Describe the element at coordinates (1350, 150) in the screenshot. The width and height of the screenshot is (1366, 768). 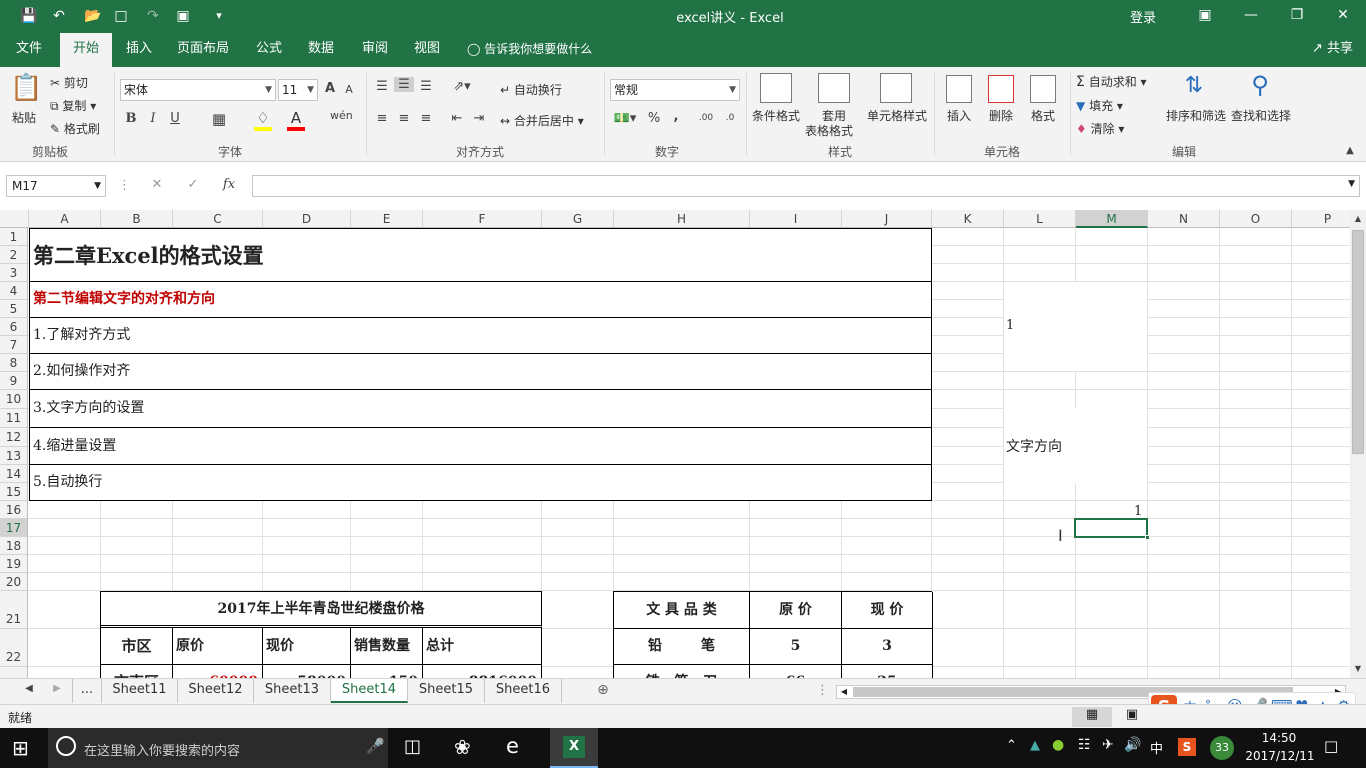
I see `collapse-ribbon-icon: ▲` at that location.